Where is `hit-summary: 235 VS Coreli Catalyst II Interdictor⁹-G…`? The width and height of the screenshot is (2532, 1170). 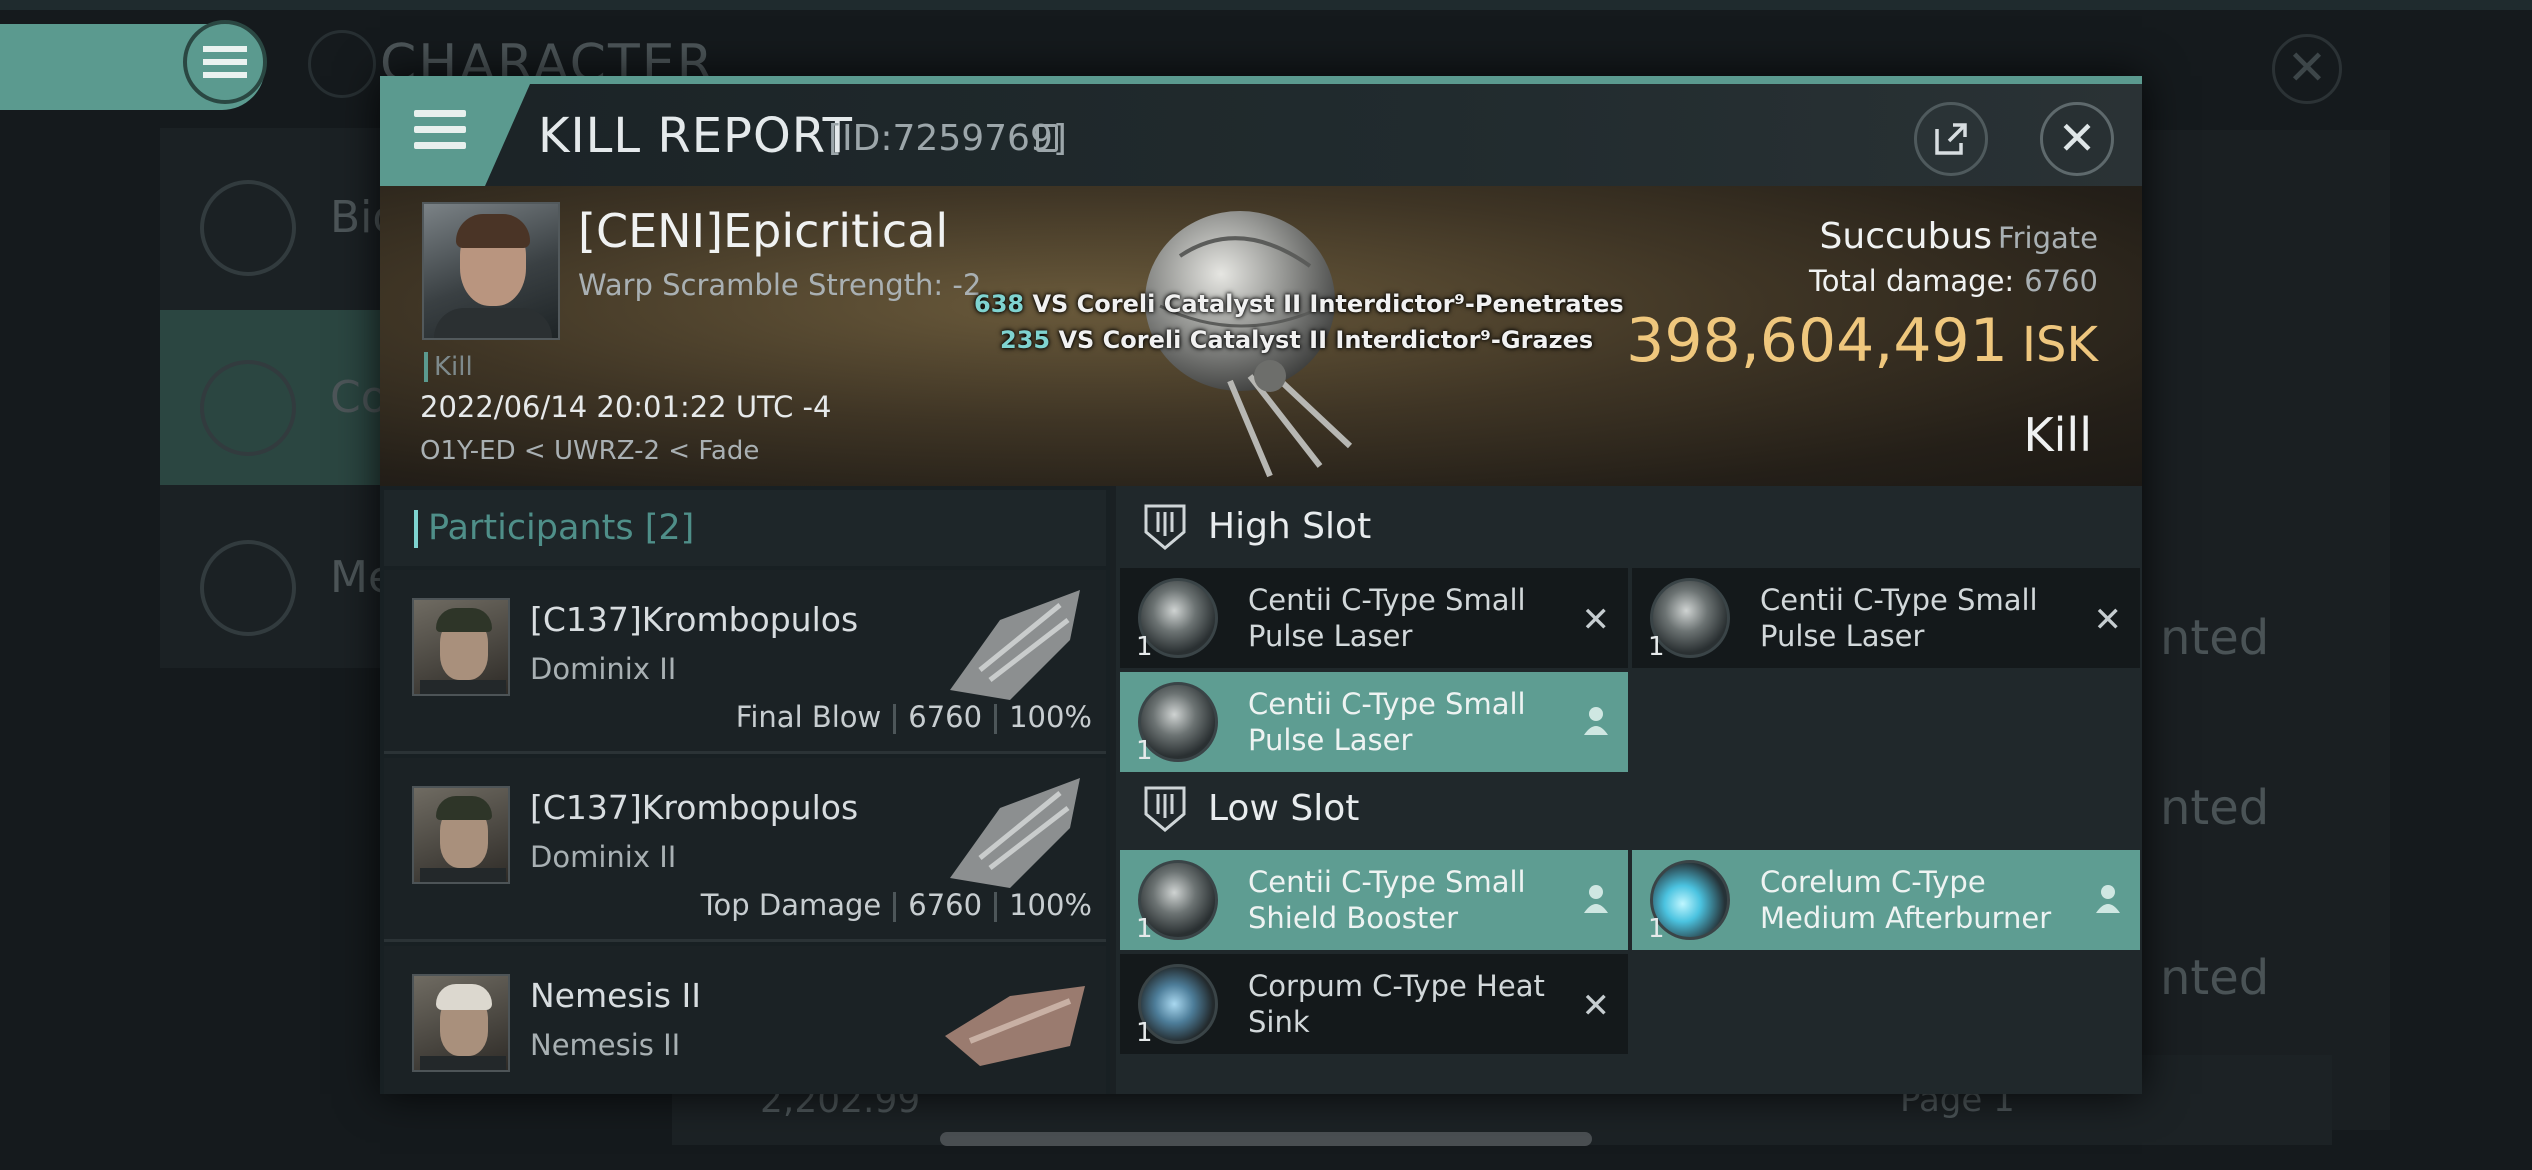
hit-summary: 235 VS Coreli Catalyst II Interdictor⁹-G… is located at coordinates (1297, 340).